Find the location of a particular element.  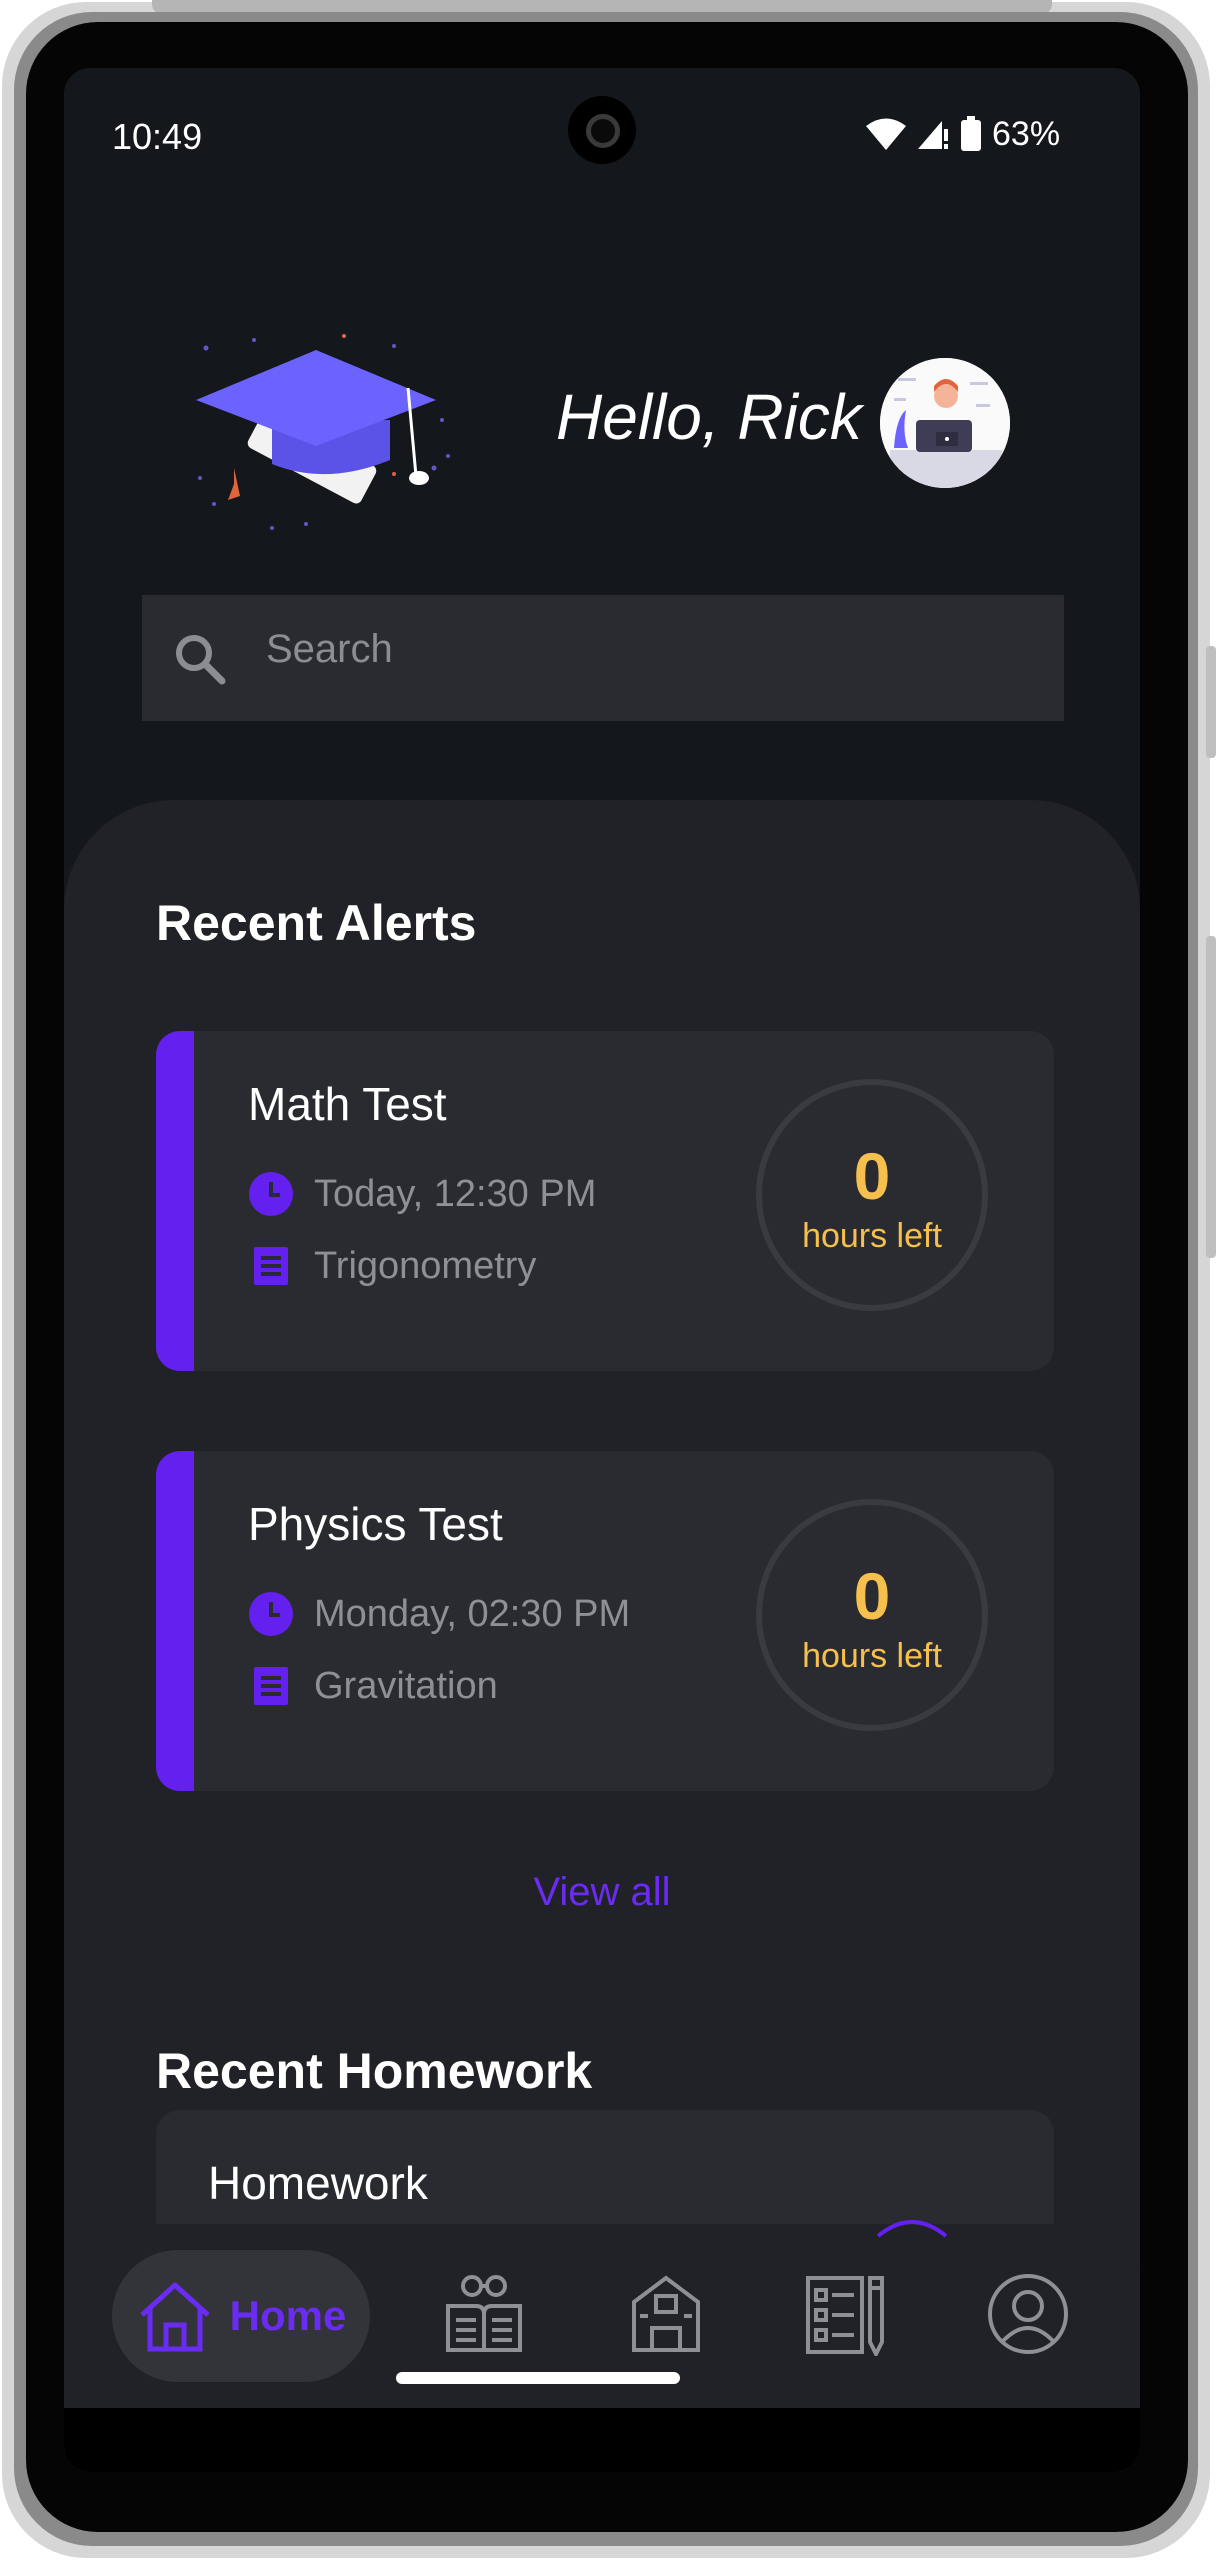

alert-topic-row: Trigonometry is located at coordinates (392, 1266).